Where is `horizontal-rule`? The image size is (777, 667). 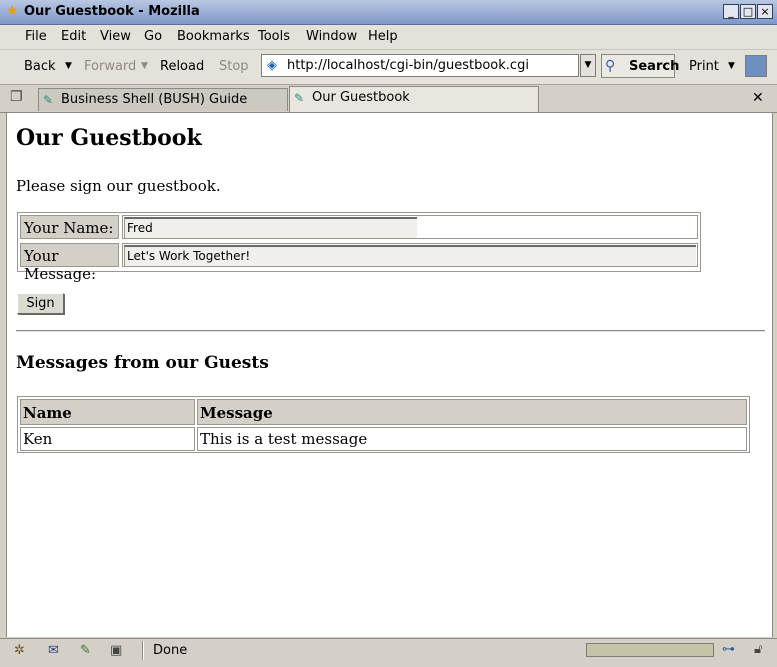
horizontal-rule is located at coordinates (390, 331).